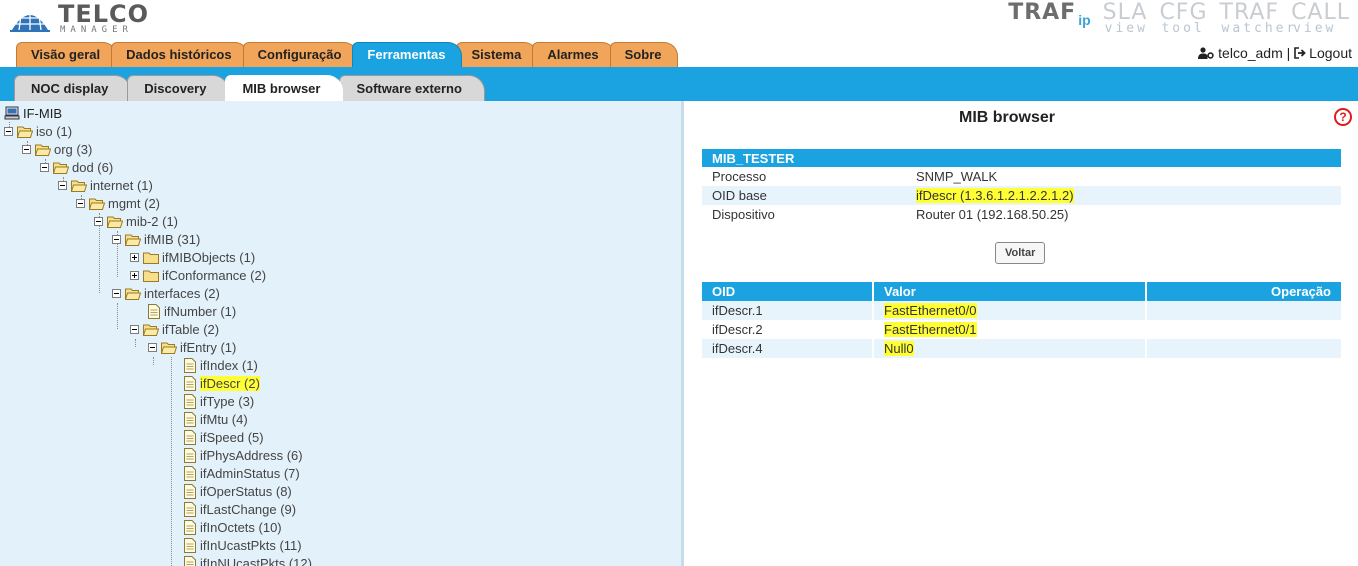 This screenshot has height=566, width=1358. Describe the element at coordinates (243, 456) in the screenshot. I see `tree-node-ifphysaddress: ifPhysAddress (6)` at that location.